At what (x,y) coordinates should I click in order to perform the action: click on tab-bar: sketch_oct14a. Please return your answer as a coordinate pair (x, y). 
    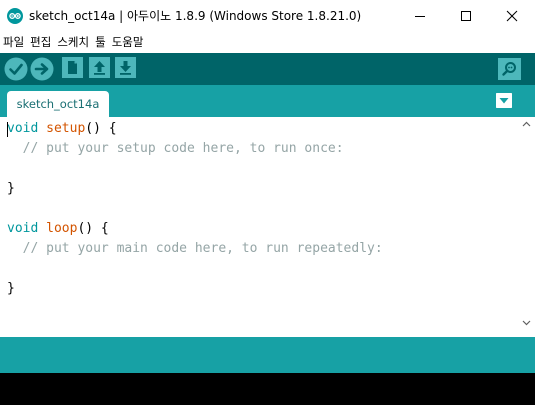
    Looking at the image, I should click on (267, 101).